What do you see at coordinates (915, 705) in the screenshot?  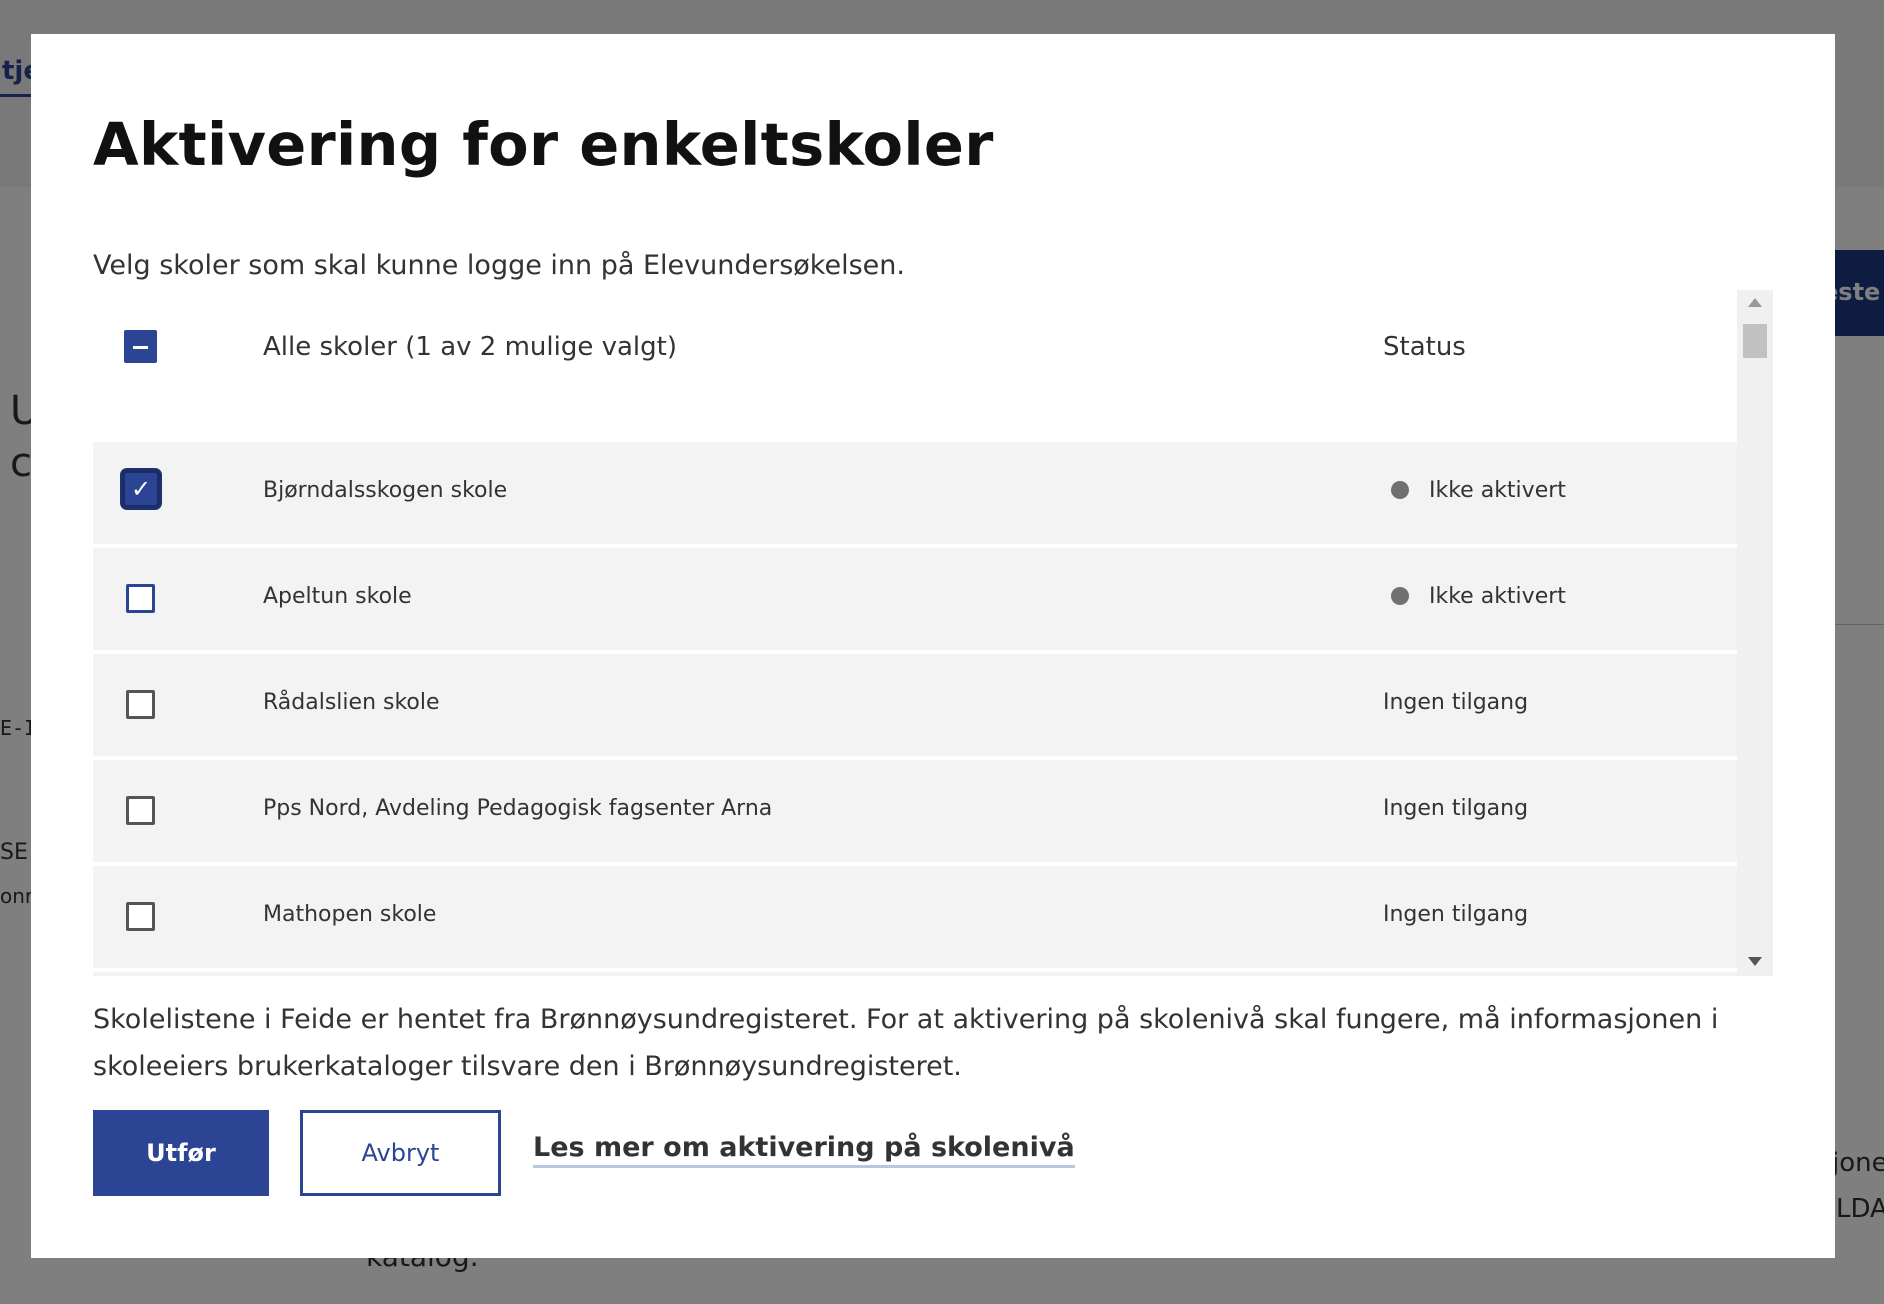 I see `table-row: Rådalslien skole Ingen tilgang` at bounding box center [915, 705].